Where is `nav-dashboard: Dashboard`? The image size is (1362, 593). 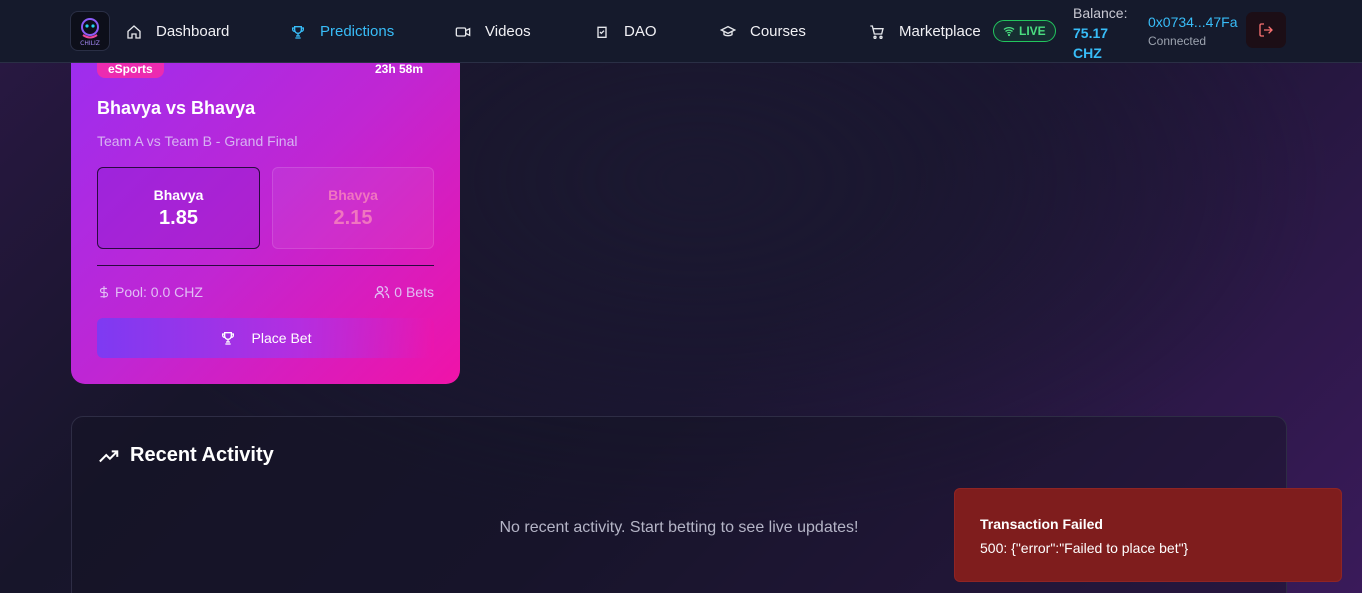 nav-dashboard: Dashboard is located at coordinates (177, 31).